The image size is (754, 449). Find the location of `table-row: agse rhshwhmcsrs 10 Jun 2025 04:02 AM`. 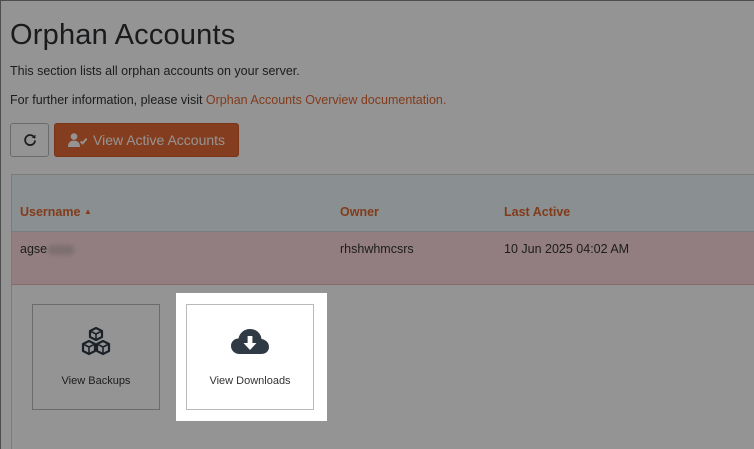

table-row: agse rhshwhmcsrs 10 Jun 2025 04:02 AM is located at coordinates (383, 258).